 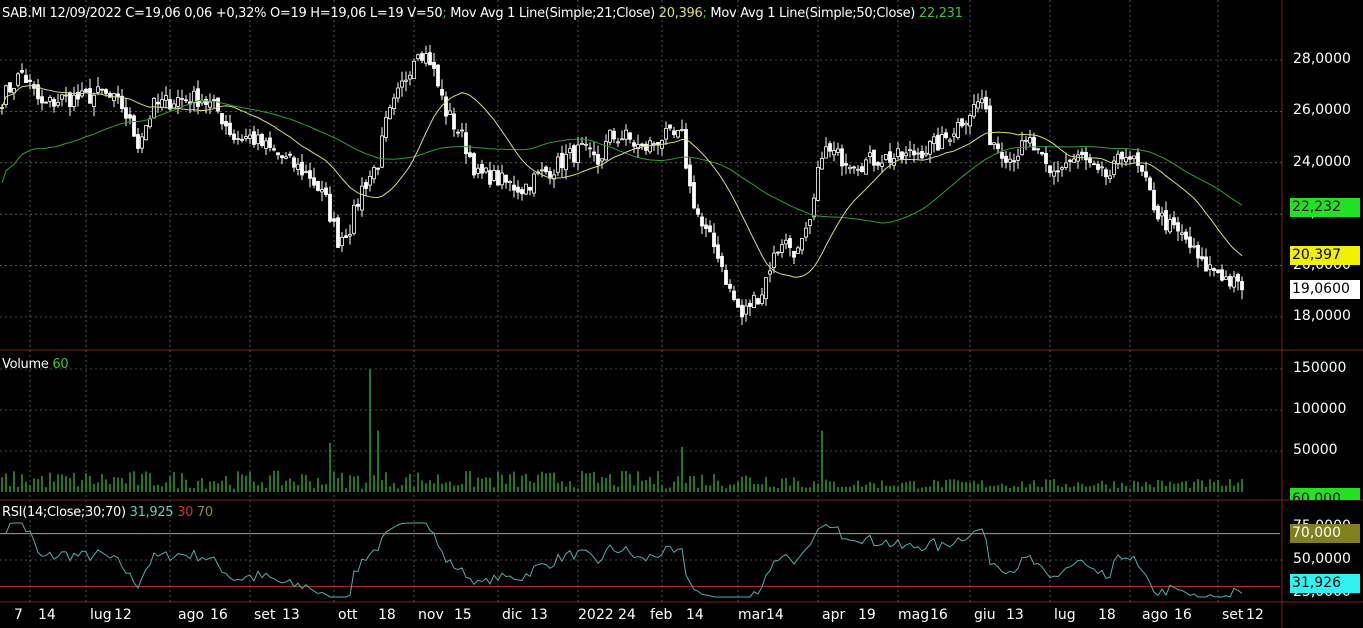 I want to click on price-tick: 18,0000, so click(x=1322, y=316).